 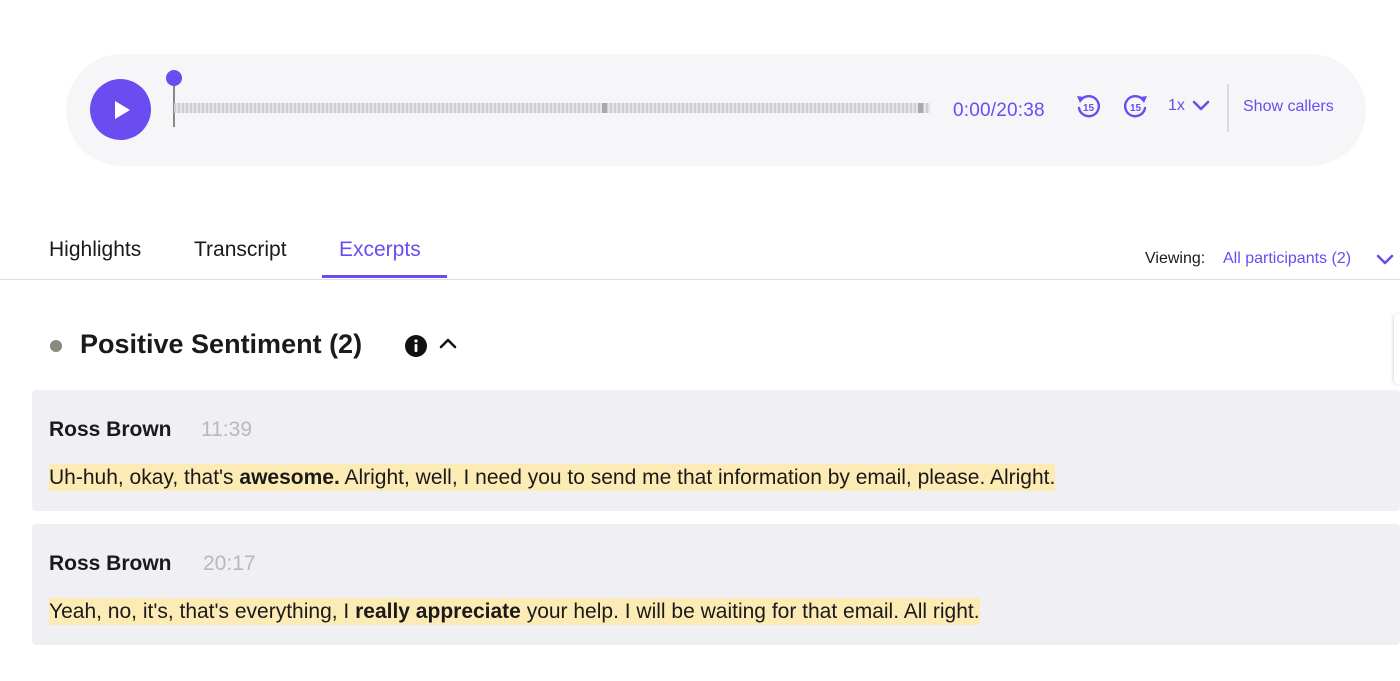 I want to click on sentiment-phrase: awesome., so click(x=289, y=477).